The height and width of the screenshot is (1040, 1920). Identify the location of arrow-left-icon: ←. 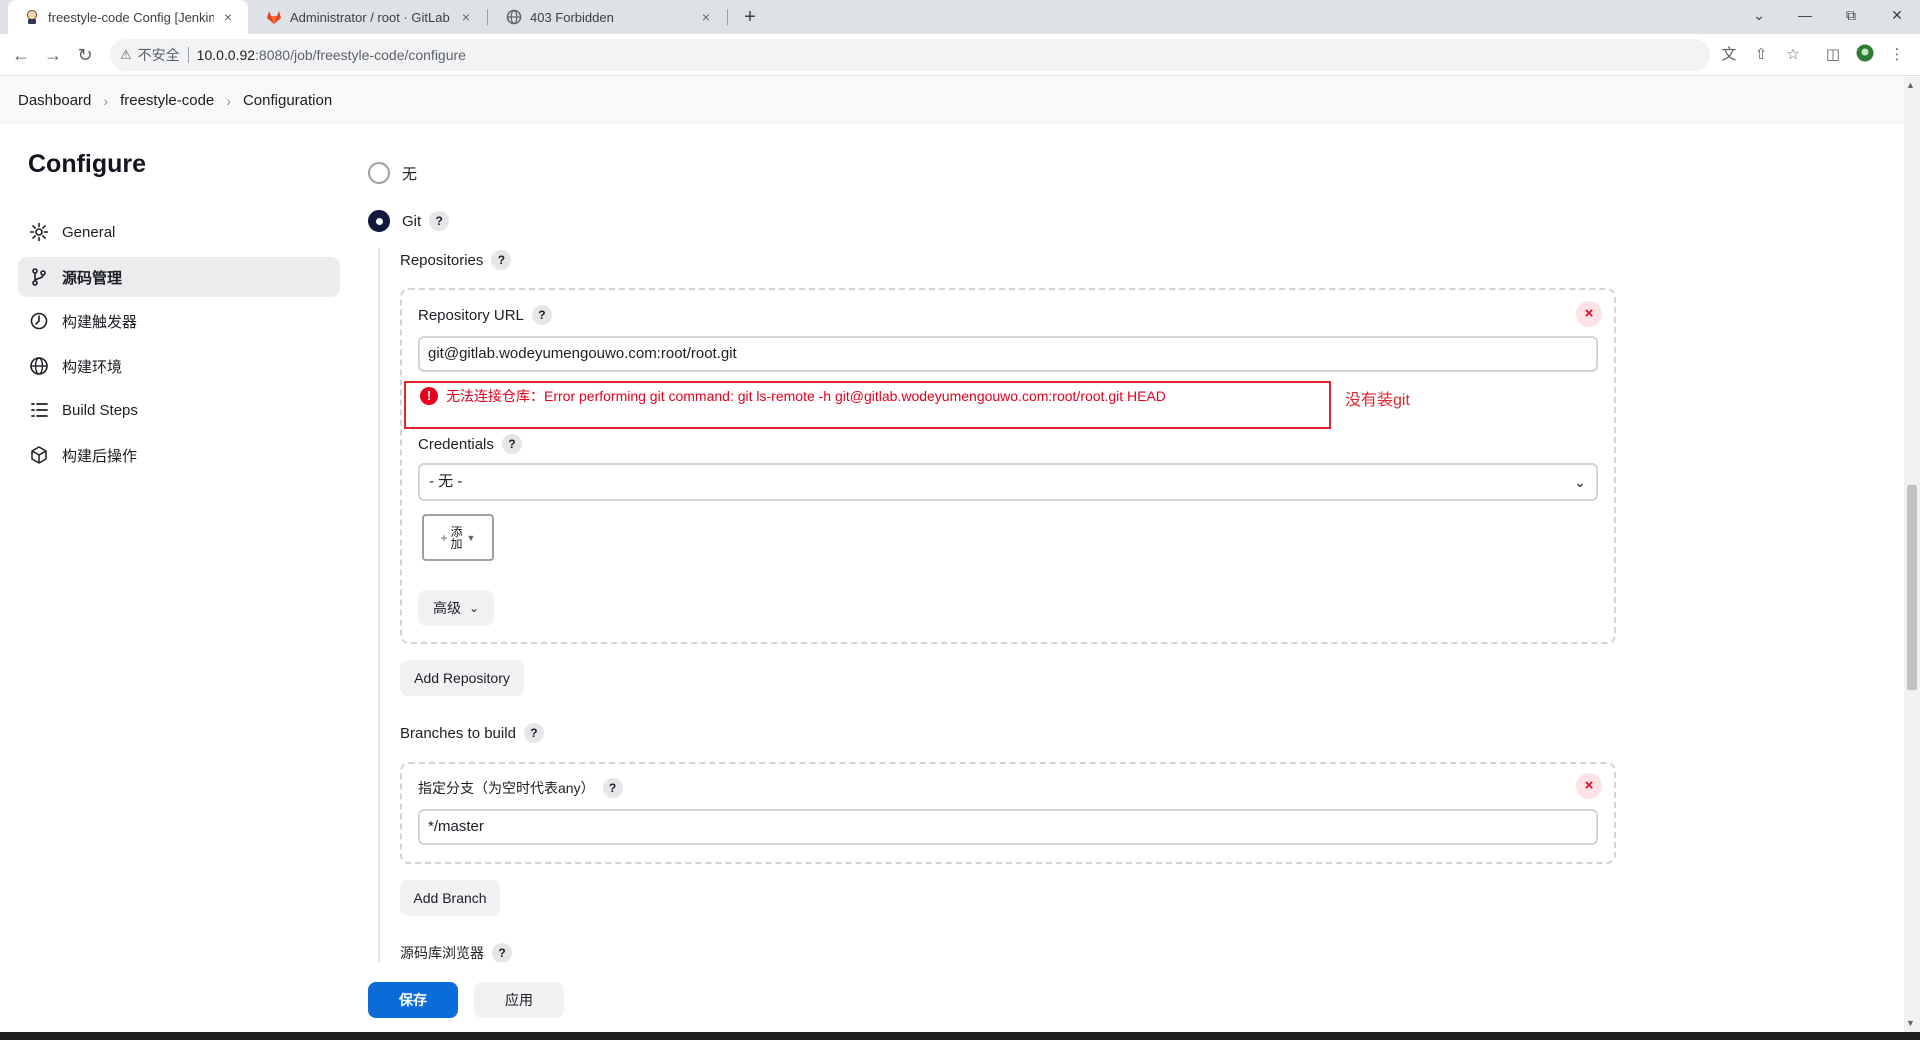
(21, 55).